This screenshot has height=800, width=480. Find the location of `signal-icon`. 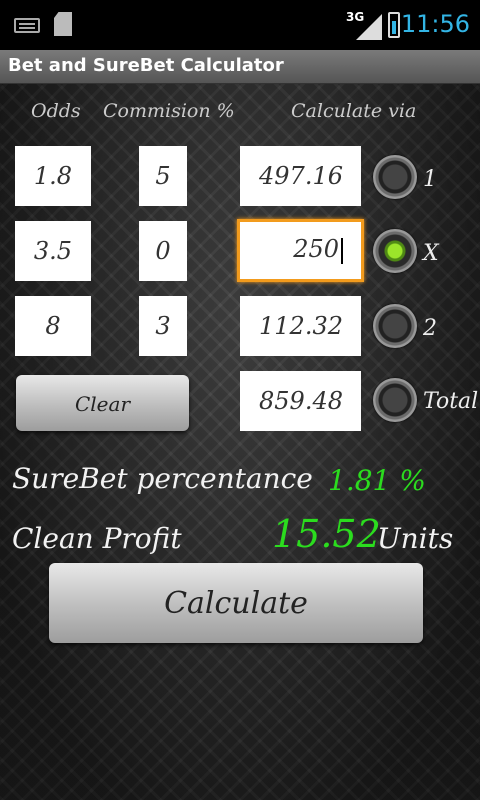

signal-icon is located at coordinates (369, 27).